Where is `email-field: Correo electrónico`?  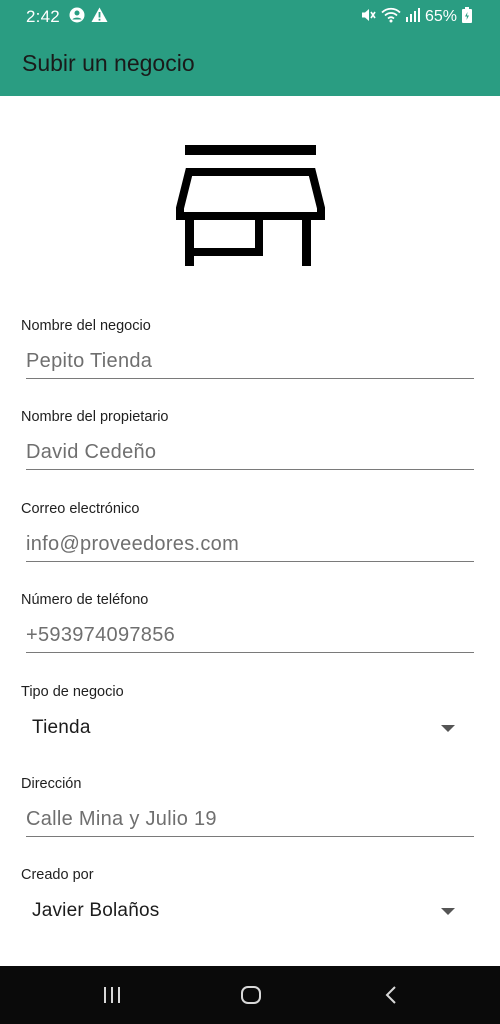 email-field: Correo electrónico is located at coordinates (247, 531).